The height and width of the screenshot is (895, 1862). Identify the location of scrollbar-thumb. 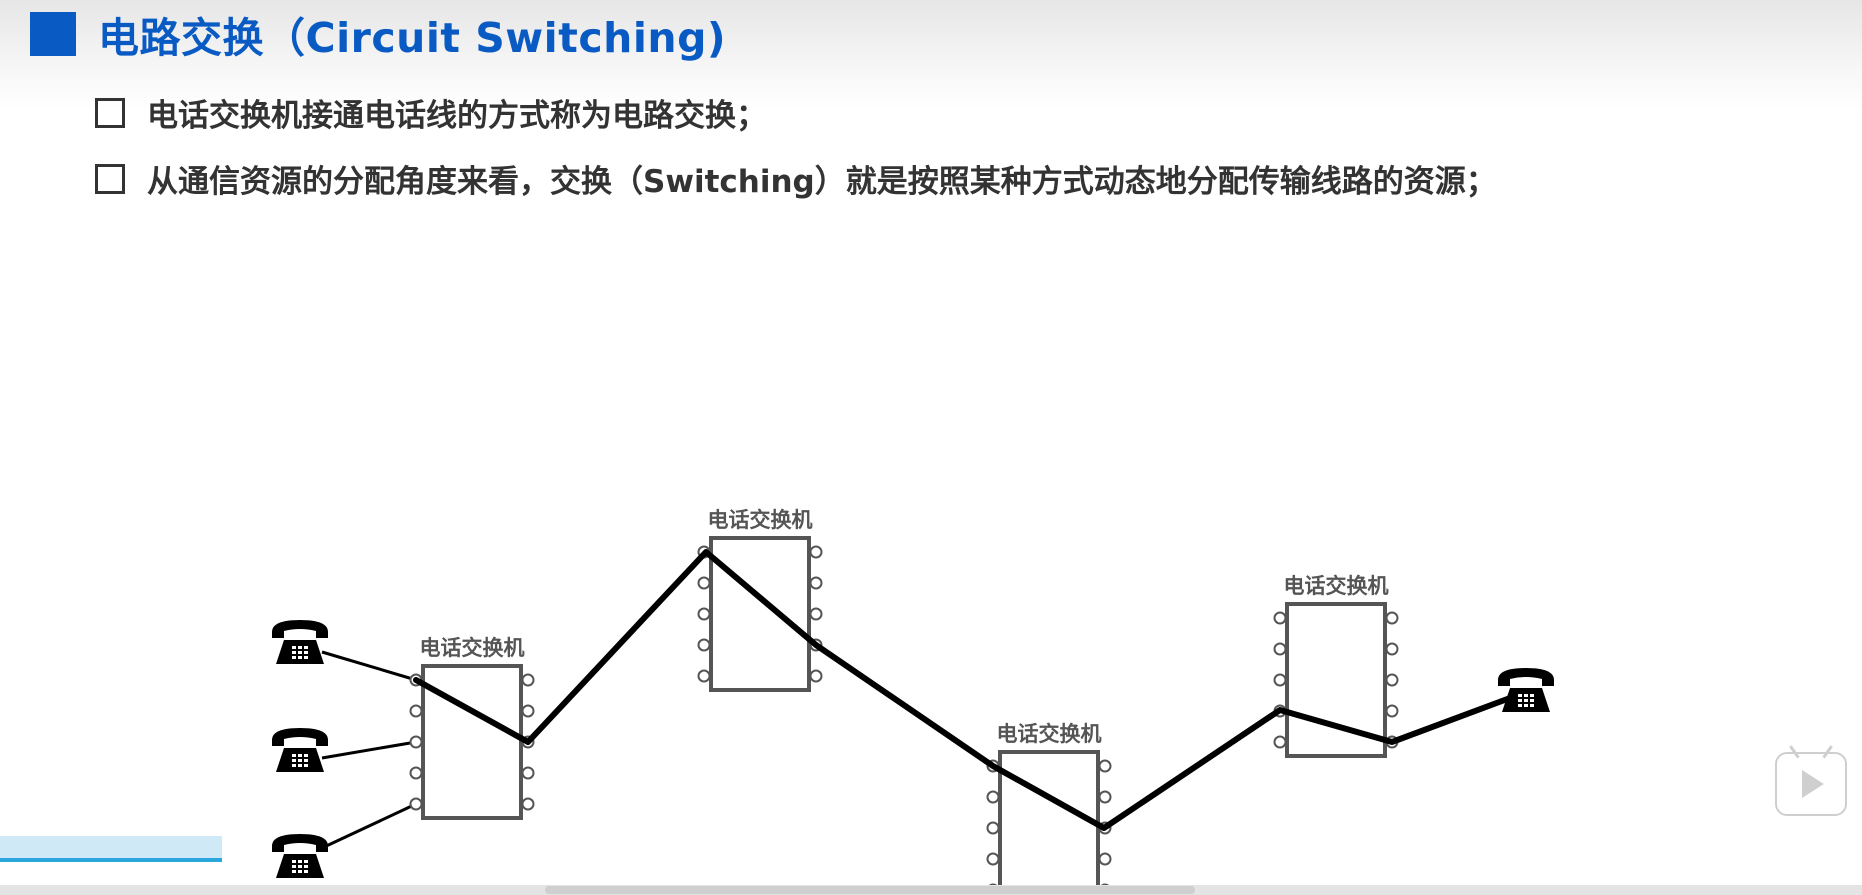
(870, 890).